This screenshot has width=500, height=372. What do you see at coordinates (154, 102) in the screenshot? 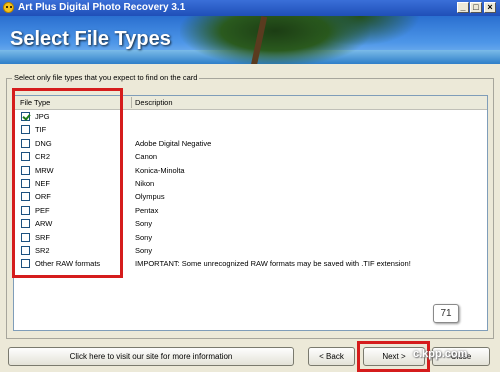
I see `column-header-description: Description` at bounding box center [154, 102].